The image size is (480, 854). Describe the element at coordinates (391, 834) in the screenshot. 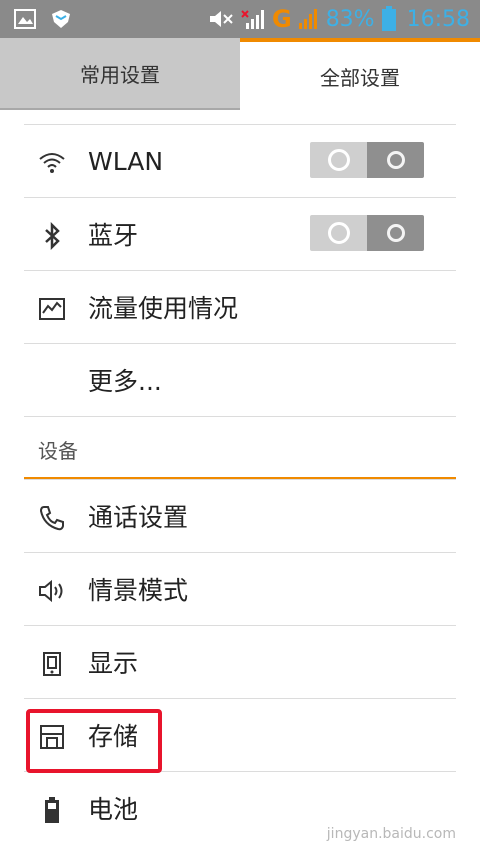

I see `watermark: jingyan.baidu.com` at that location.